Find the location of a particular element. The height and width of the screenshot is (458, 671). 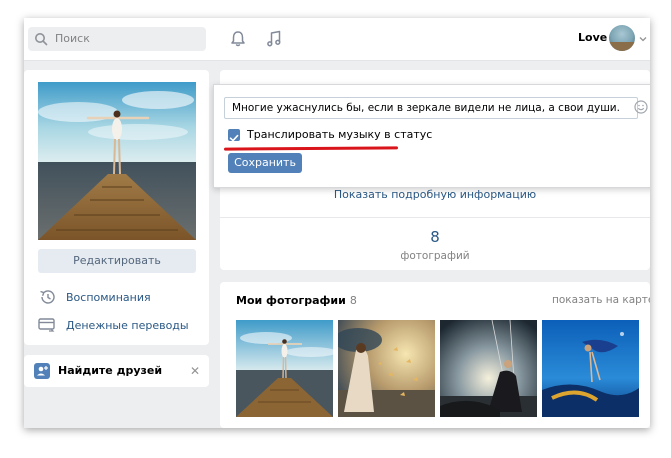

photos-counter-value: 8 is located at coordinates (435, 237).